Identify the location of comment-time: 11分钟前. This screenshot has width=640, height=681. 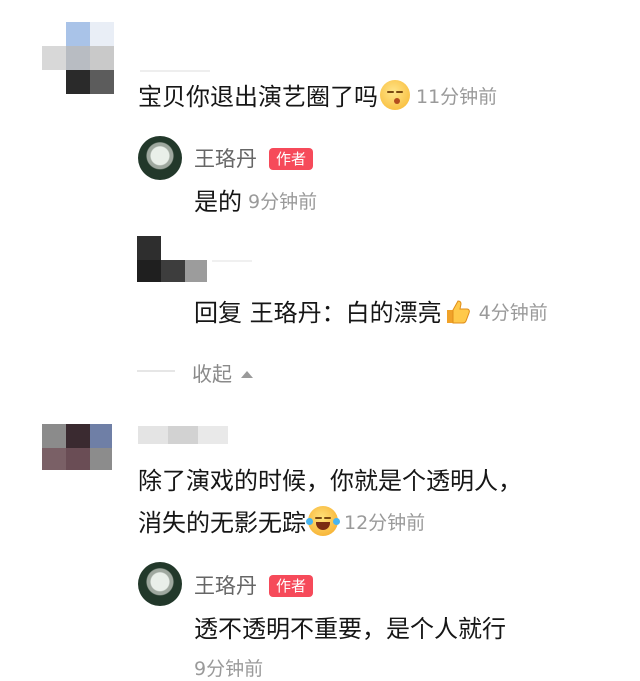
(457, 97).